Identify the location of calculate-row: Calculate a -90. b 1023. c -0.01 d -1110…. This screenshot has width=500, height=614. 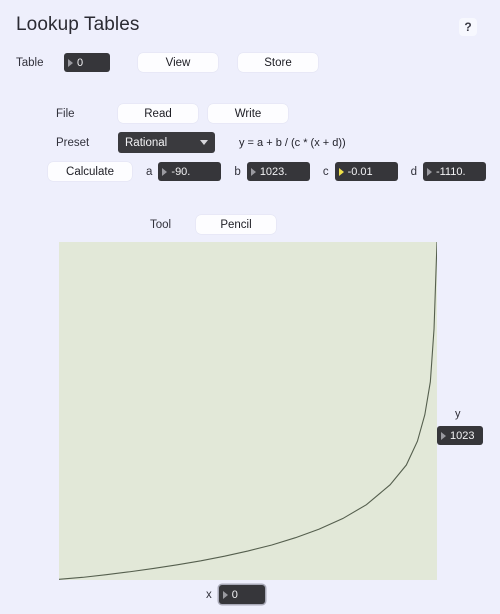
(267, 171).